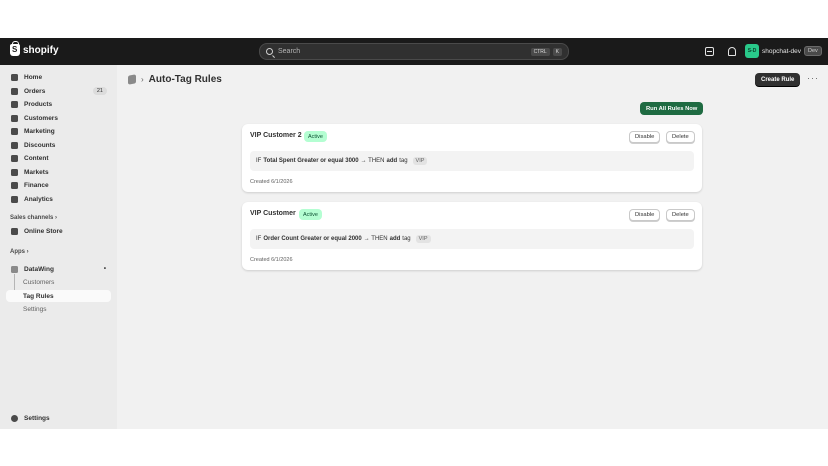  What do you see at coordinates (33, 77) in the screenshot?
I see `sidebar-item-label: Home` at bounding box center [33, 77].